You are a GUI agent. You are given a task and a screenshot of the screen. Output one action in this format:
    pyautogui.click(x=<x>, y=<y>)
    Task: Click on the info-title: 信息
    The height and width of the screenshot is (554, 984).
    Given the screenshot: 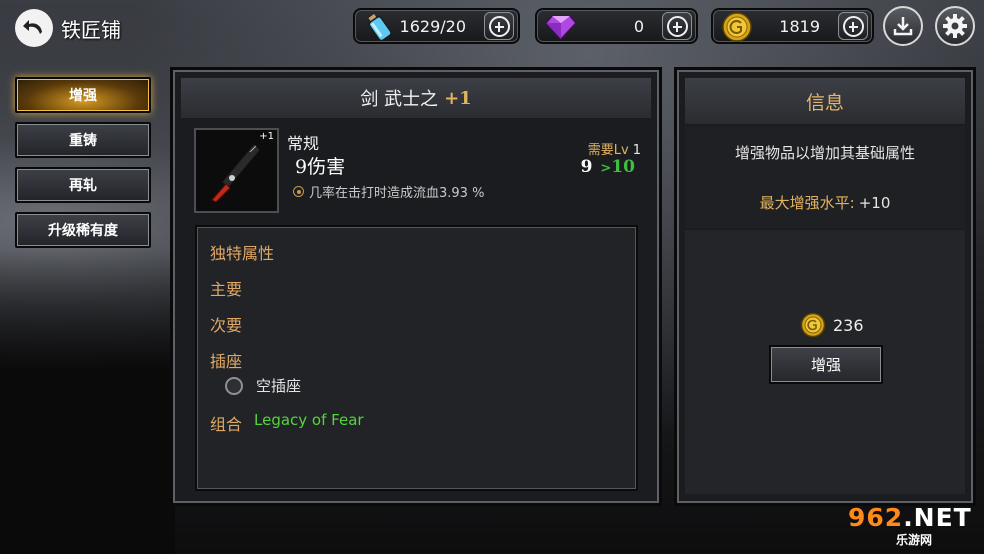 What is the action you would take?
    pyautogui.click(x=825, y=101)
    